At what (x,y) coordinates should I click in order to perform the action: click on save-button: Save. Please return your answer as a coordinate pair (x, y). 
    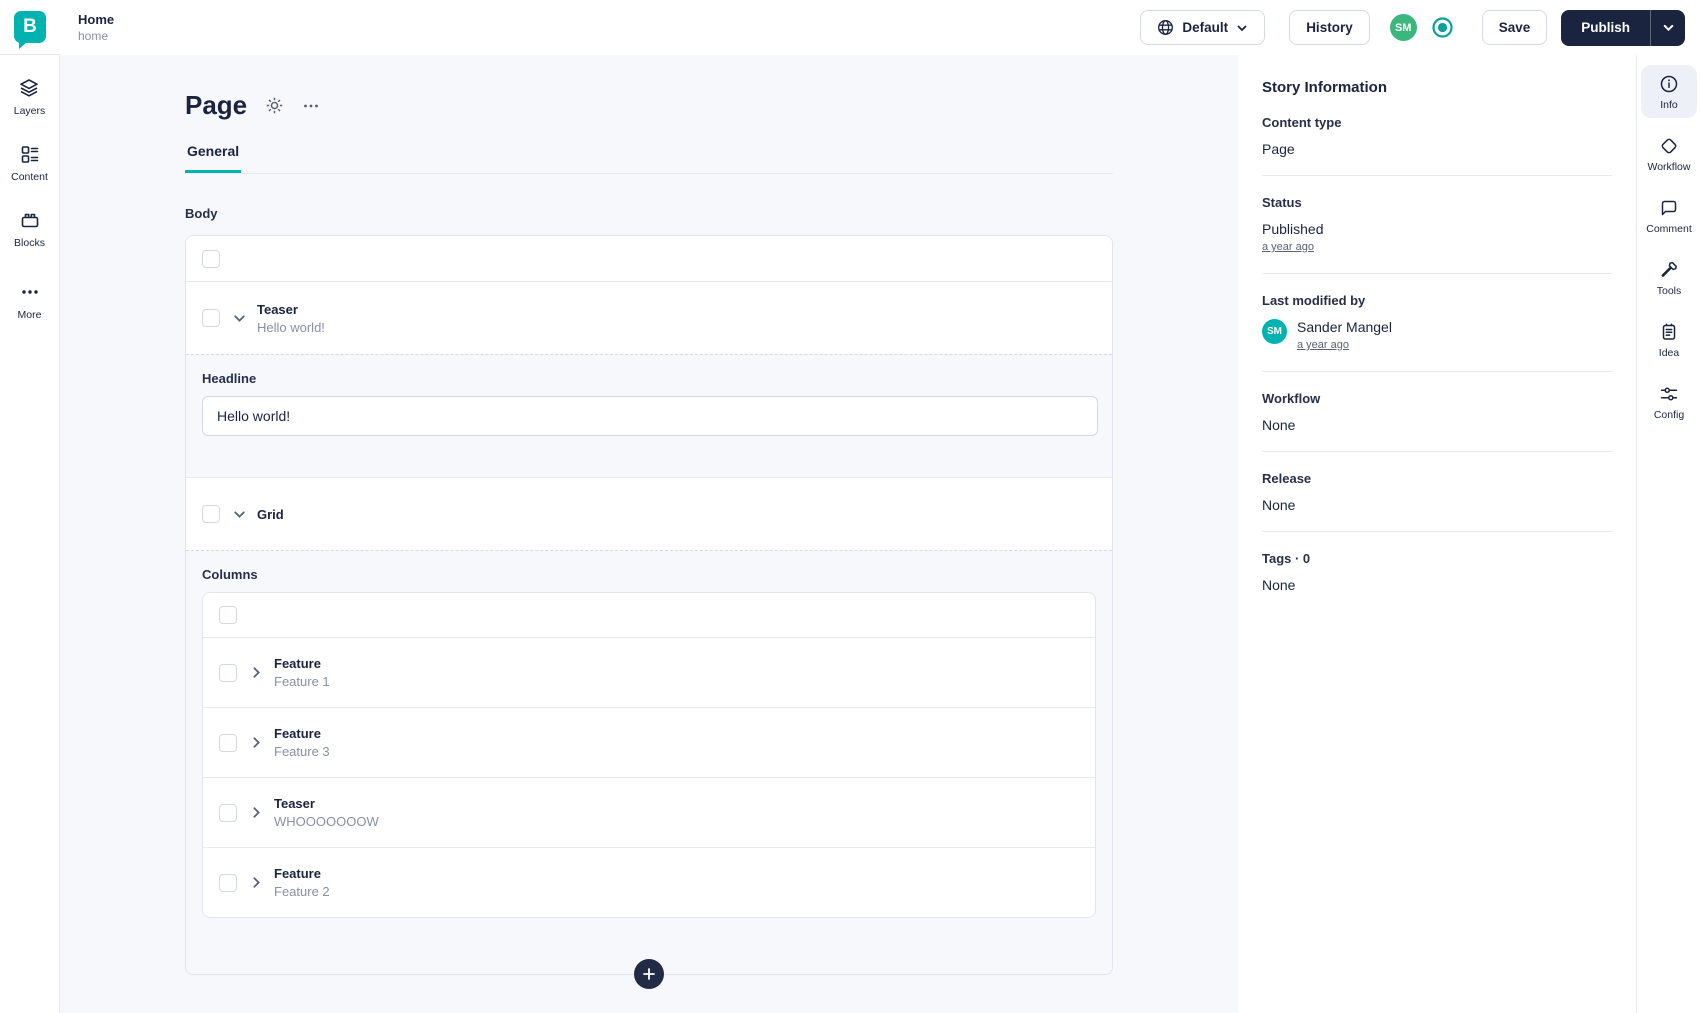
    Looking at the image, I should click on (1514, 27).